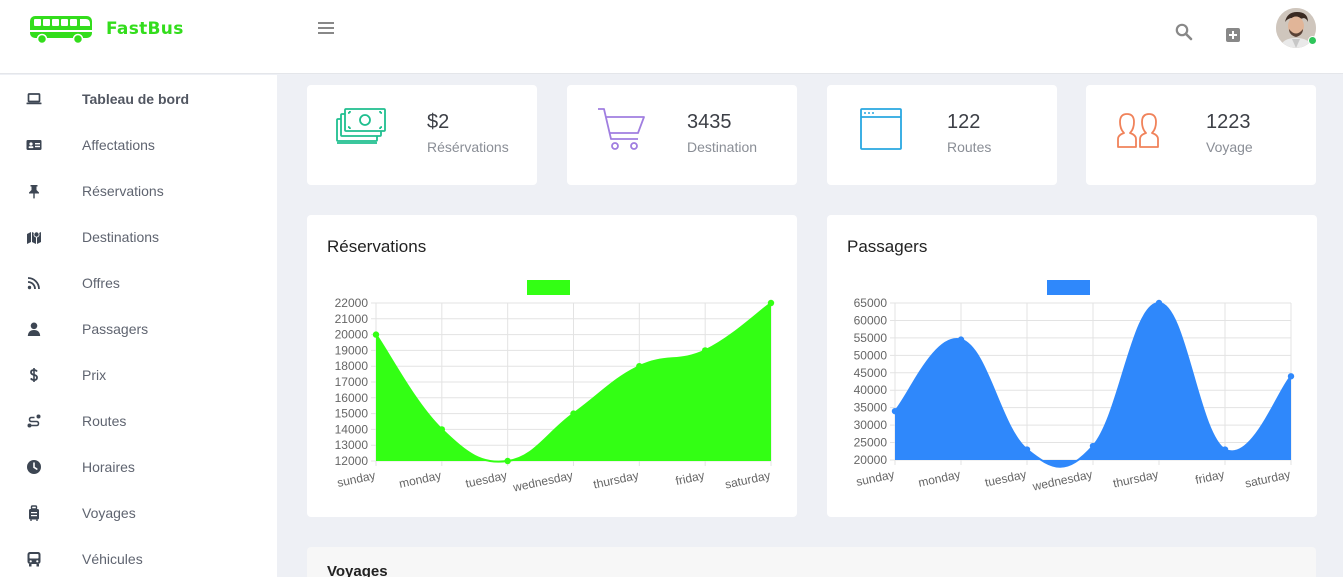 The height and width of the screenshot is (577, 1343). I want to click on sidebar-item-label: Véhicules, so click(112, 559).